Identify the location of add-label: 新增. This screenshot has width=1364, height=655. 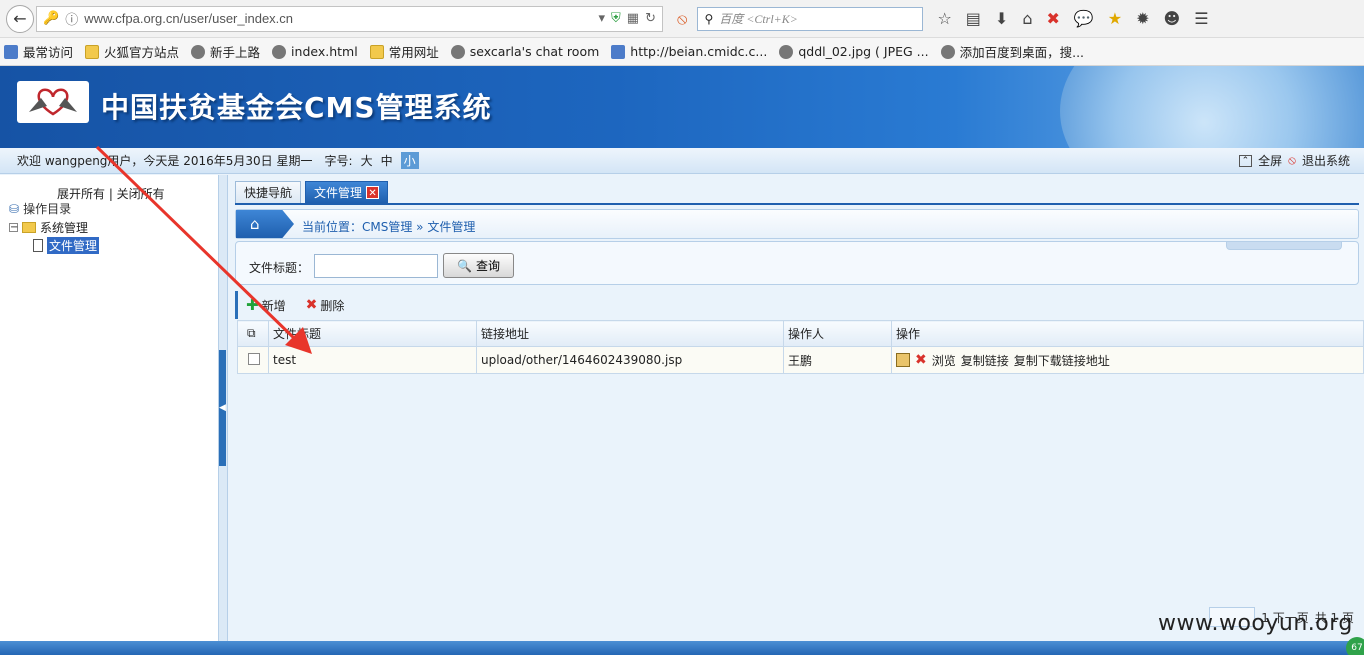
(273, 305).